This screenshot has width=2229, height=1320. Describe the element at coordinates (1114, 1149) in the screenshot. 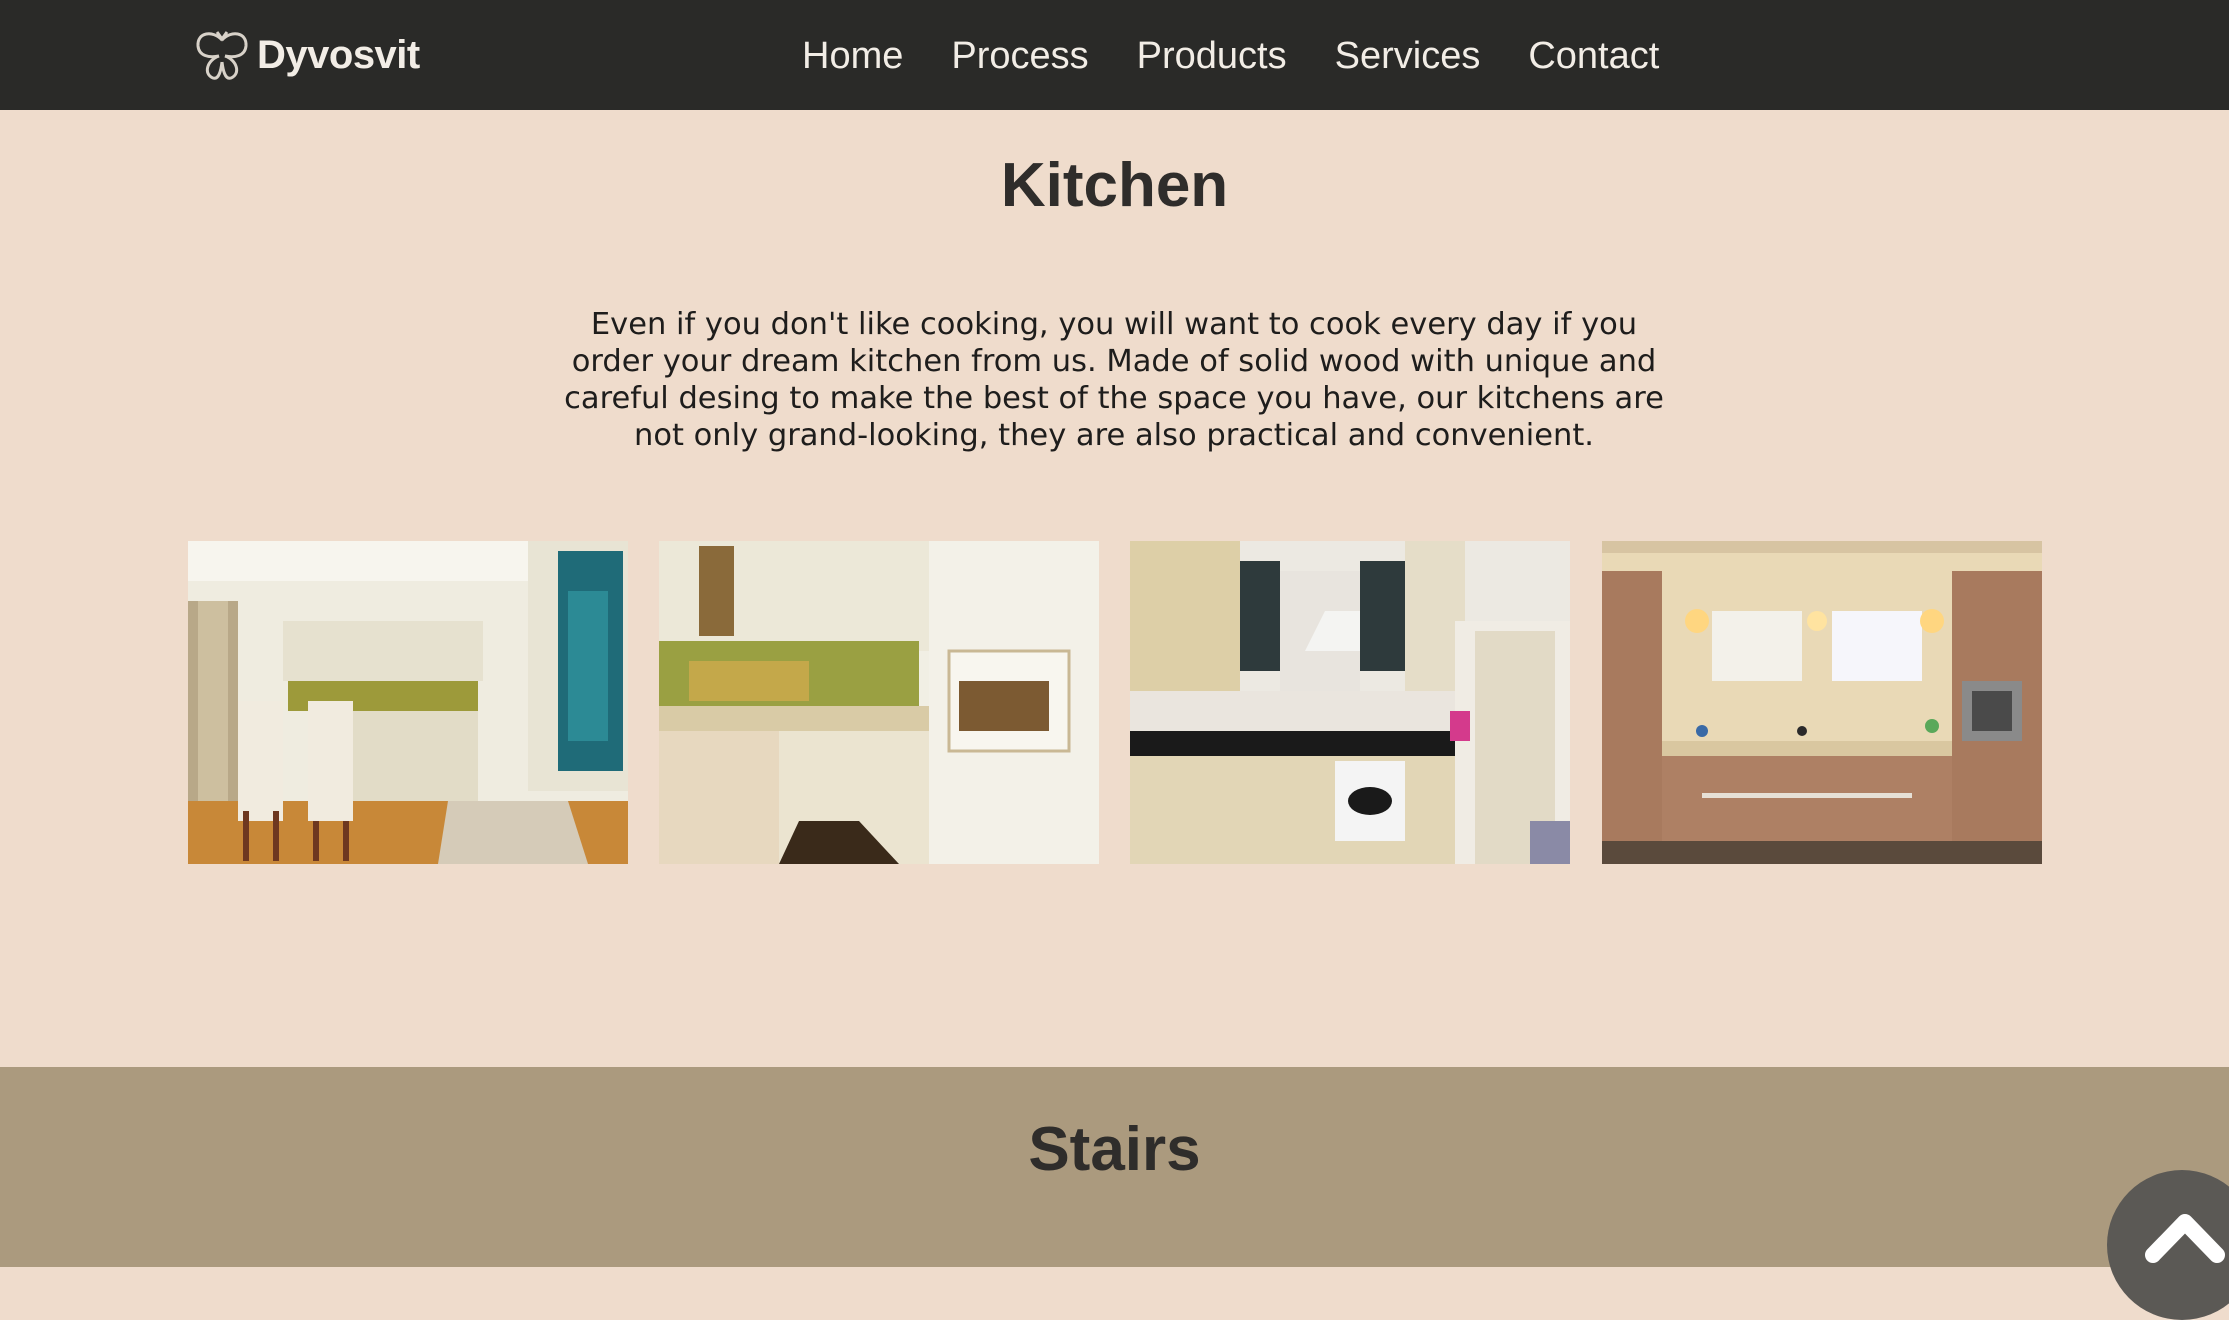

I see `stairs-title: Stairs` at that location.